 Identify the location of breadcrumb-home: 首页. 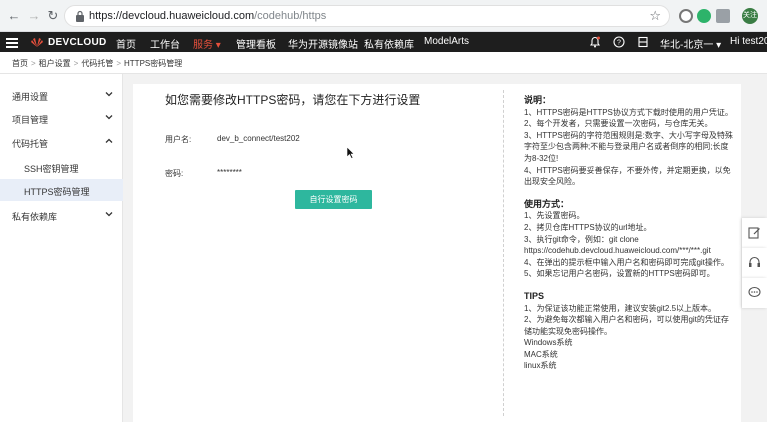
(20, 63).